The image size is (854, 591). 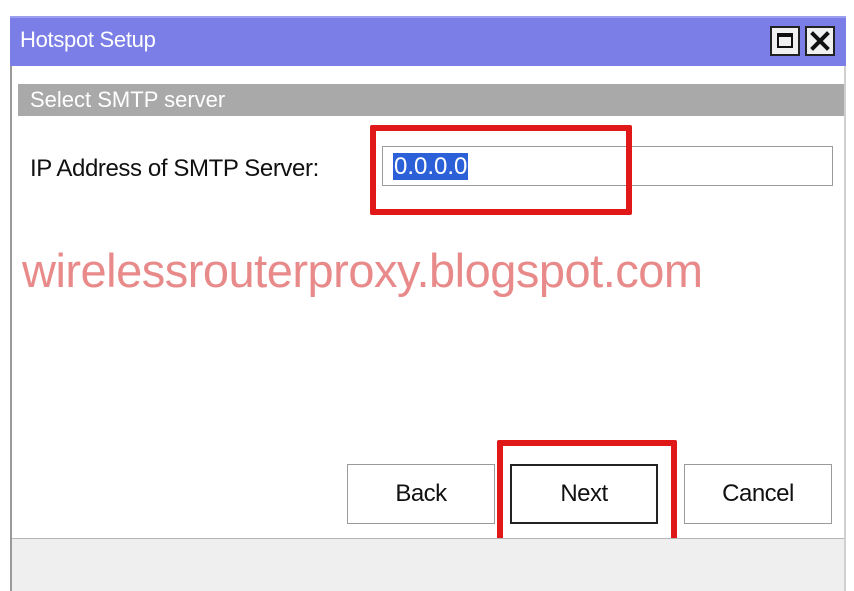 What do you see at coordinates (428, 564) in the screenshot?
I see `status-bar` at bounding box center [428, 564].